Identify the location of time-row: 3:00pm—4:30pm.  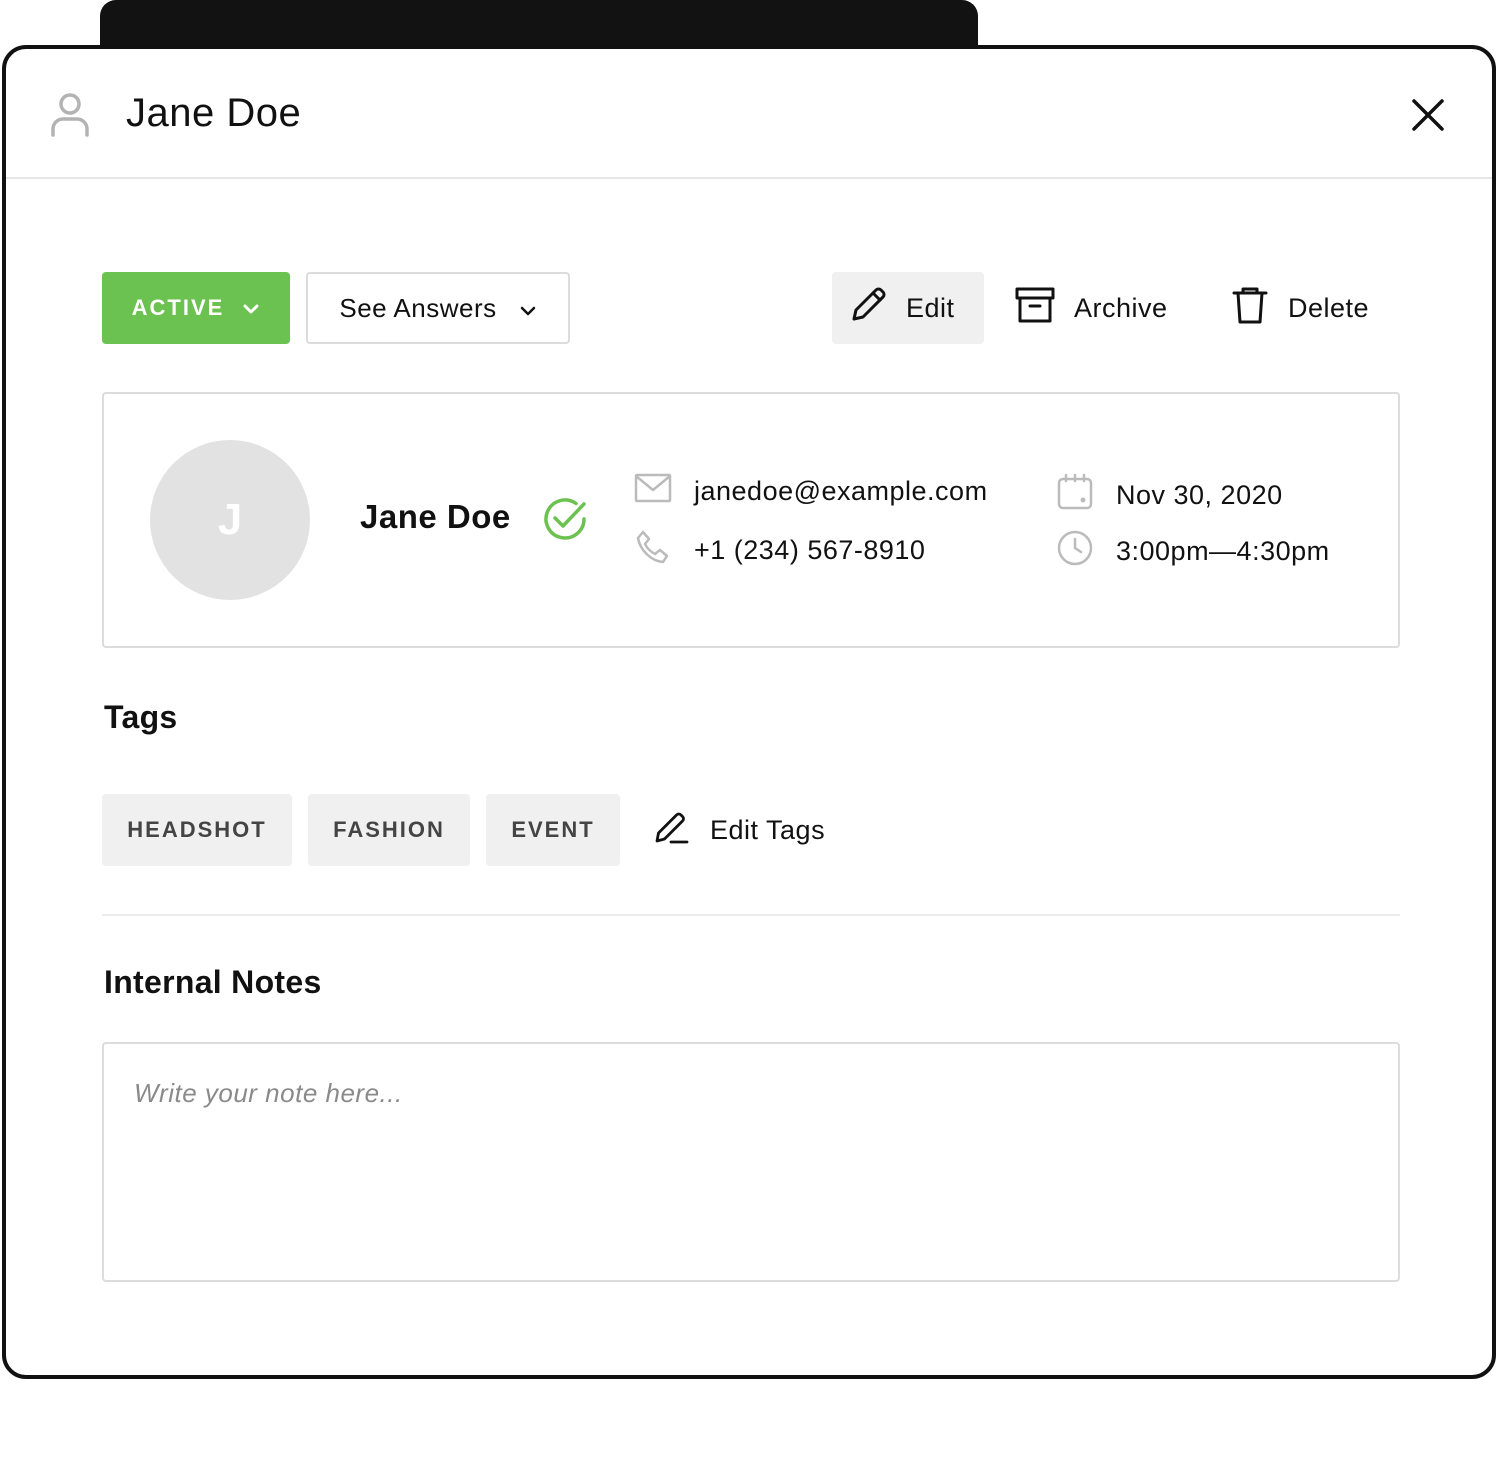
(1193, 551).